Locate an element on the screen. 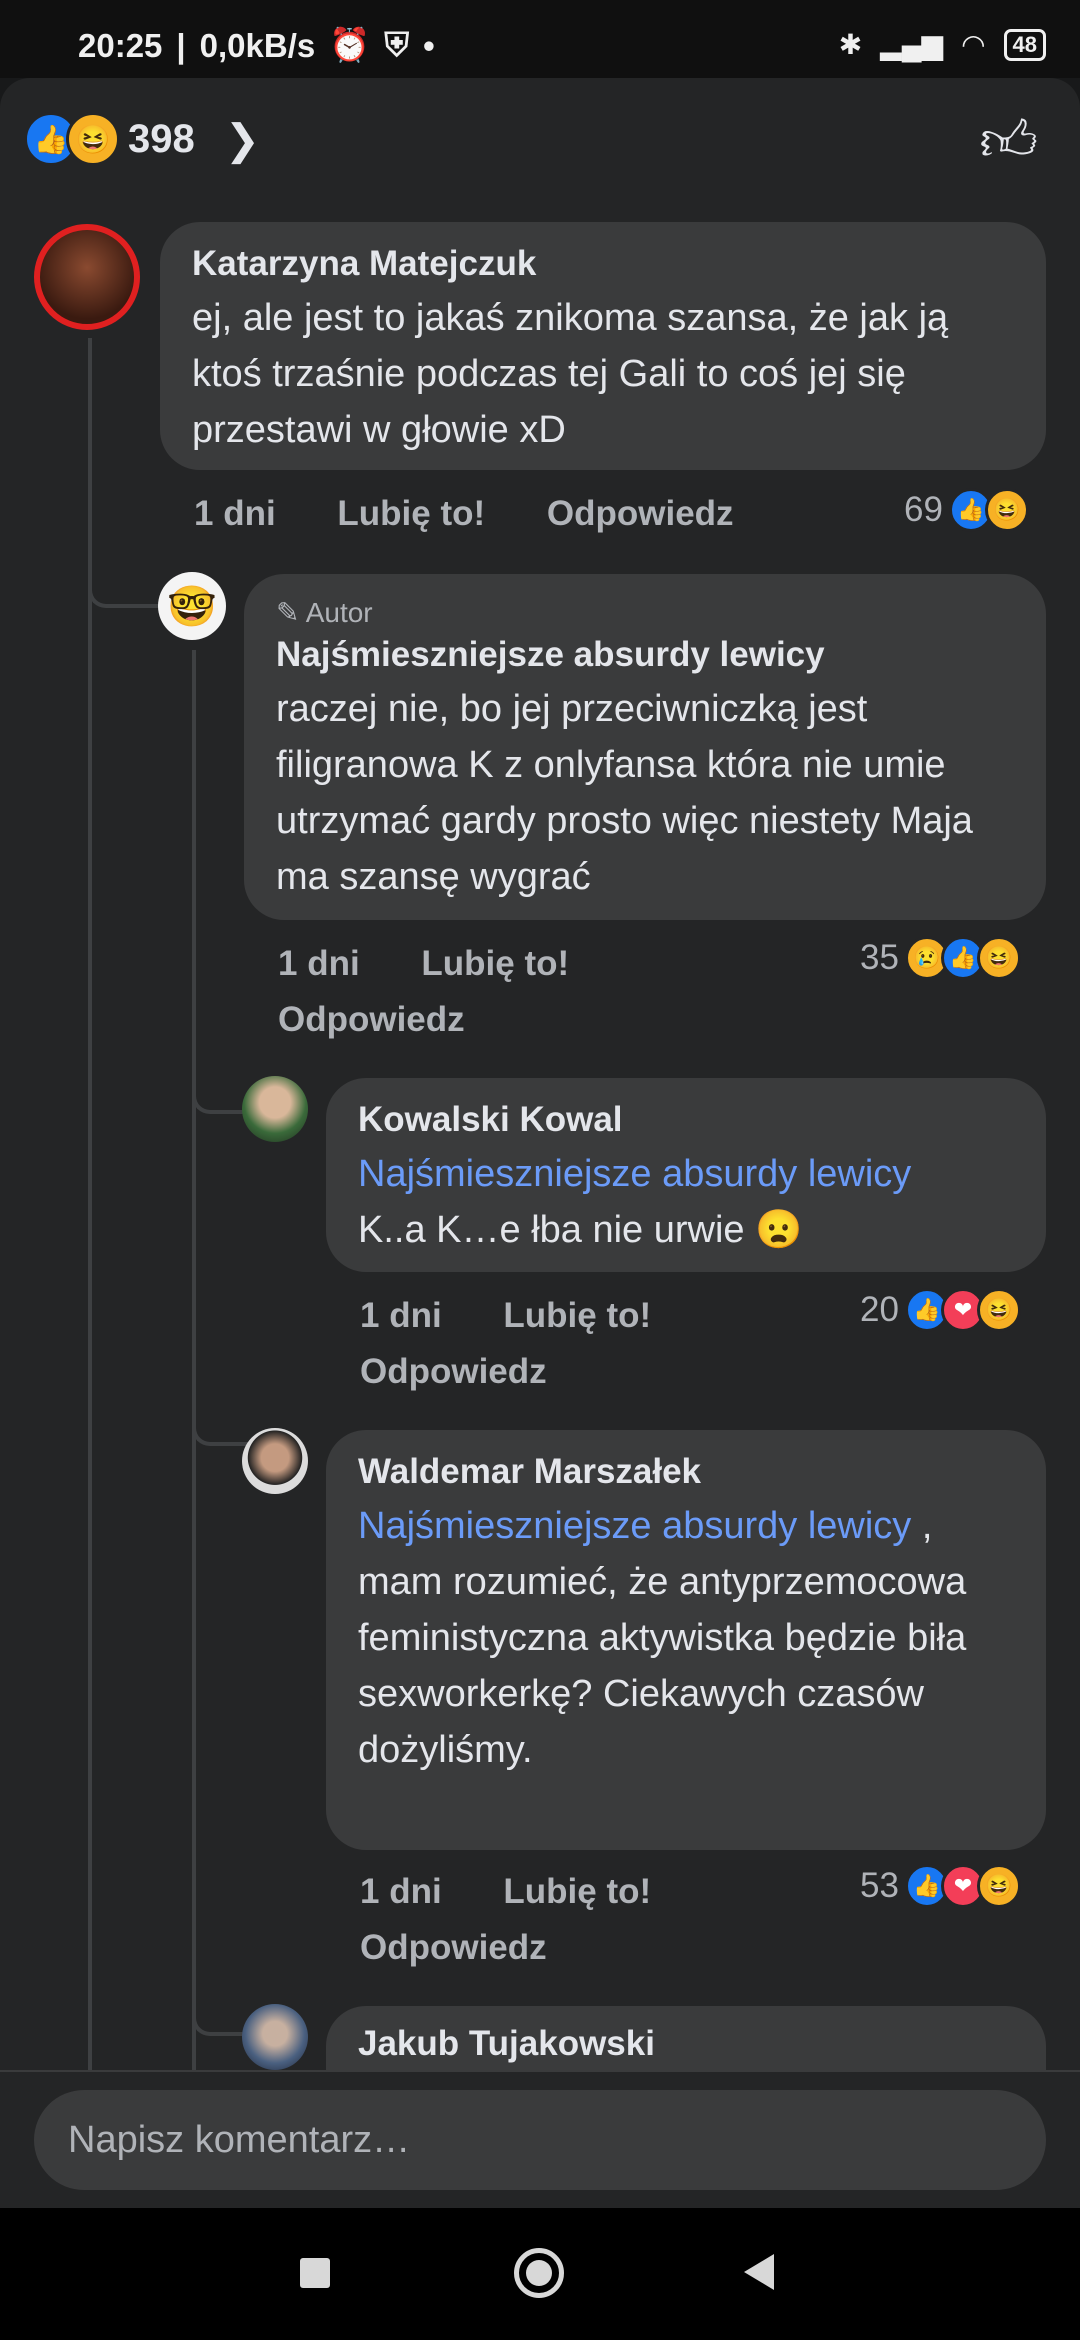  comment-author: Katarzyna Matejczuk is located at coordinates (603, 264).